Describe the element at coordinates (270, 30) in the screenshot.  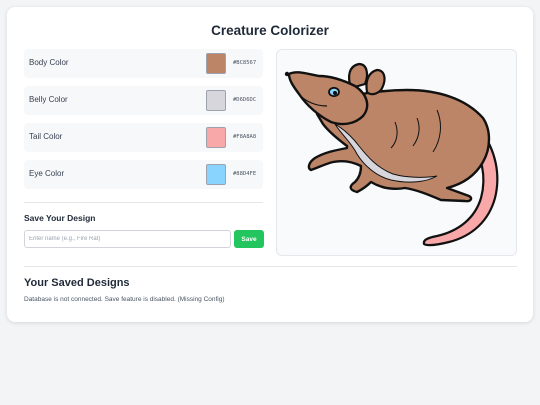
I see `page-title: Creature Colorizer` at that location.